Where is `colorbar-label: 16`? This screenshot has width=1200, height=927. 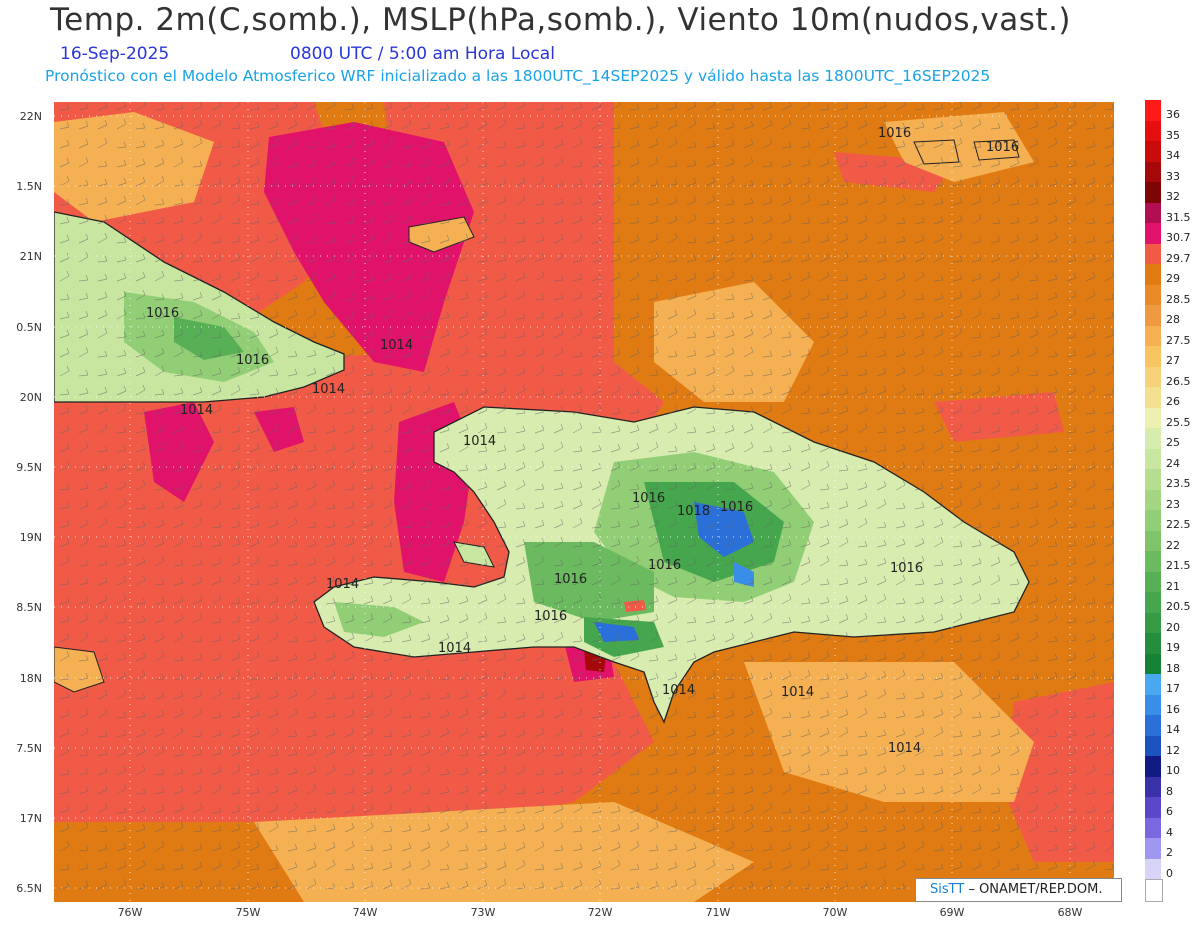 colorbar-label: 16 is located at coordinates (1173, 709).